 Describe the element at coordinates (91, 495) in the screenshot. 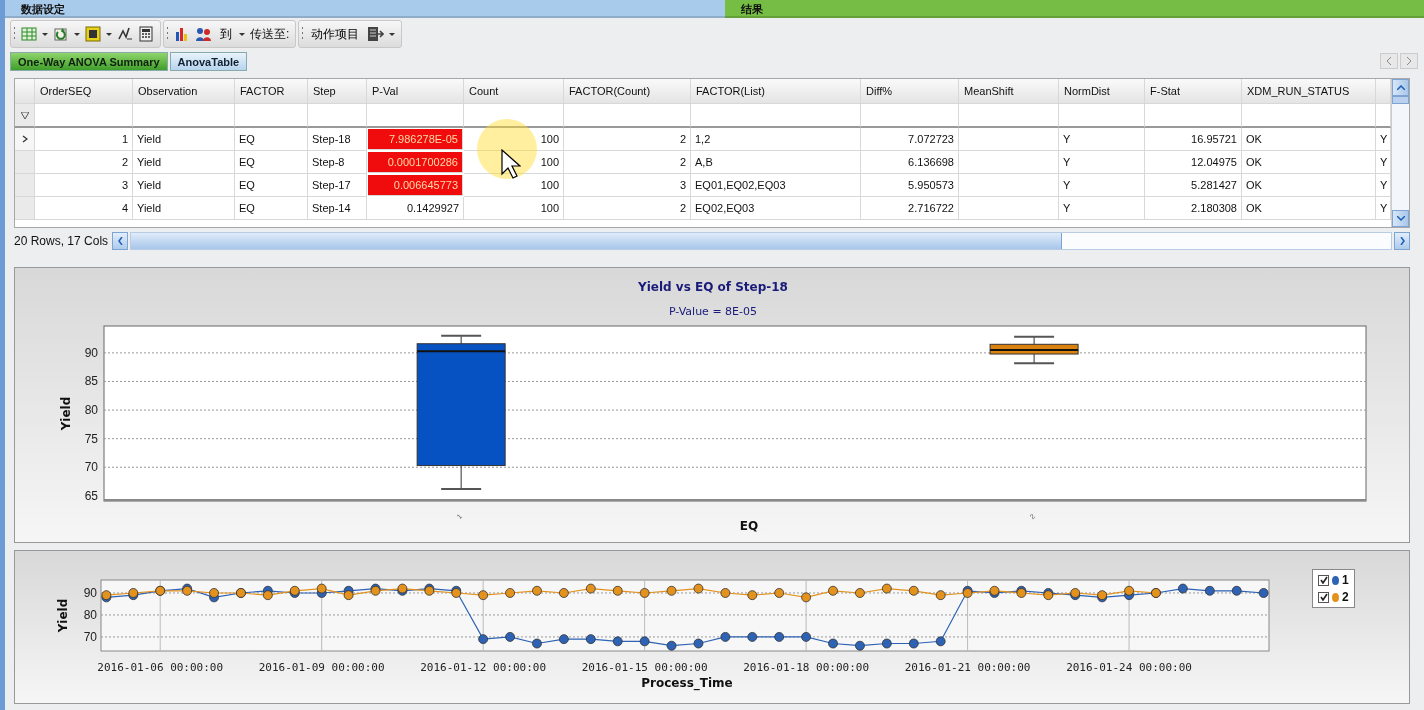

I see `axis-tick-label: 65` at that location.